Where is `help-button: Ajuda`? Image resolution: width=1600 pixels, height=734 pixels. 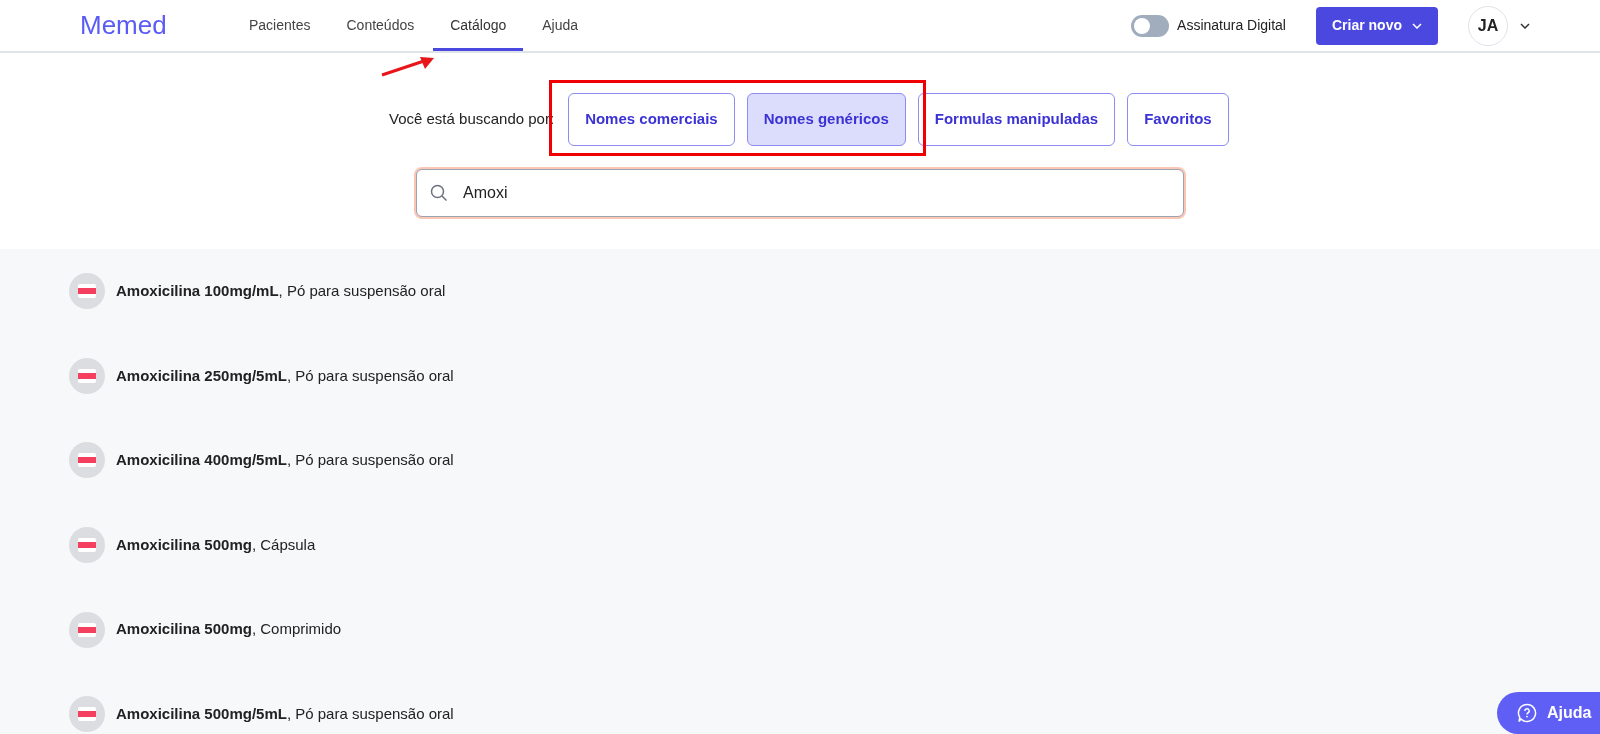
help-button: Ajuda is located at coordinates (1548, 713).